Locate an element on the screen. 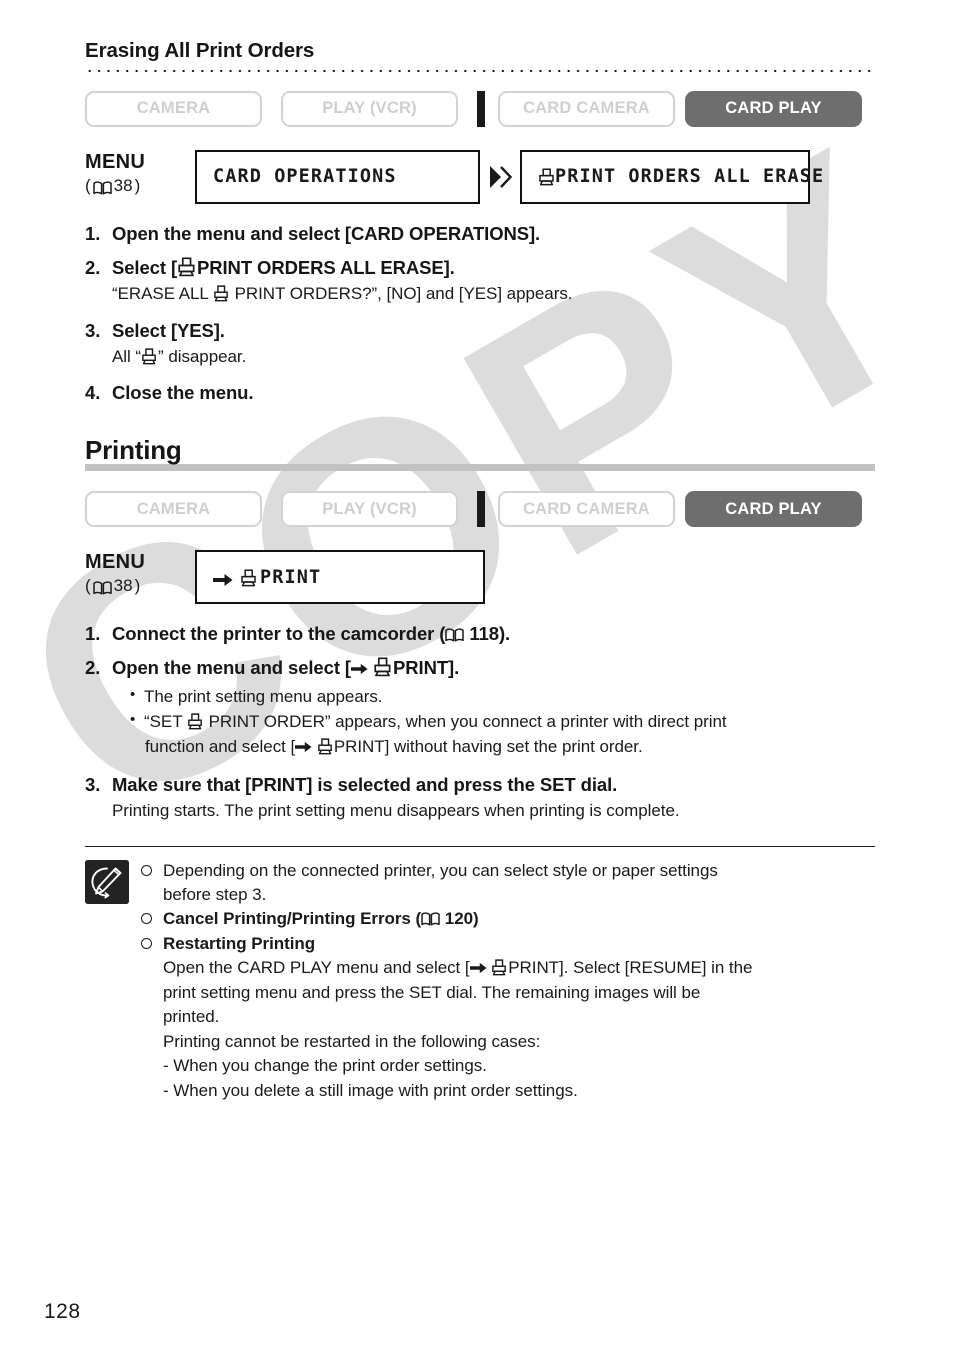  mode-button-card-play-label: CARD PLAY is located at coordinates (773, 108).